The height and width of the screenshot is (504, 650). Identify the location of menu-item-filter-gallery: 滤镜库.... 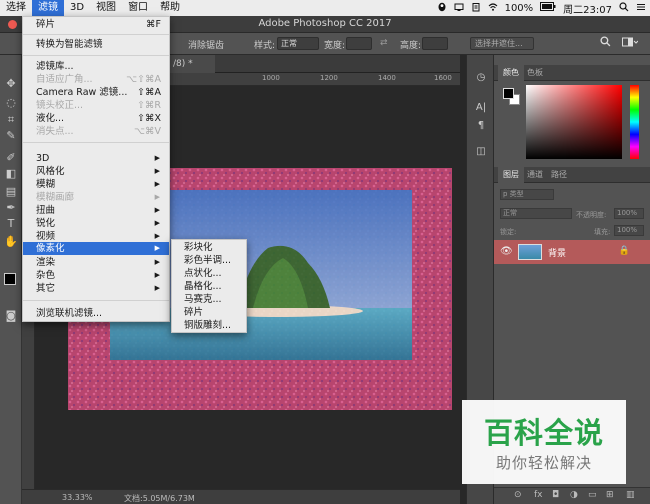
(96, 66).